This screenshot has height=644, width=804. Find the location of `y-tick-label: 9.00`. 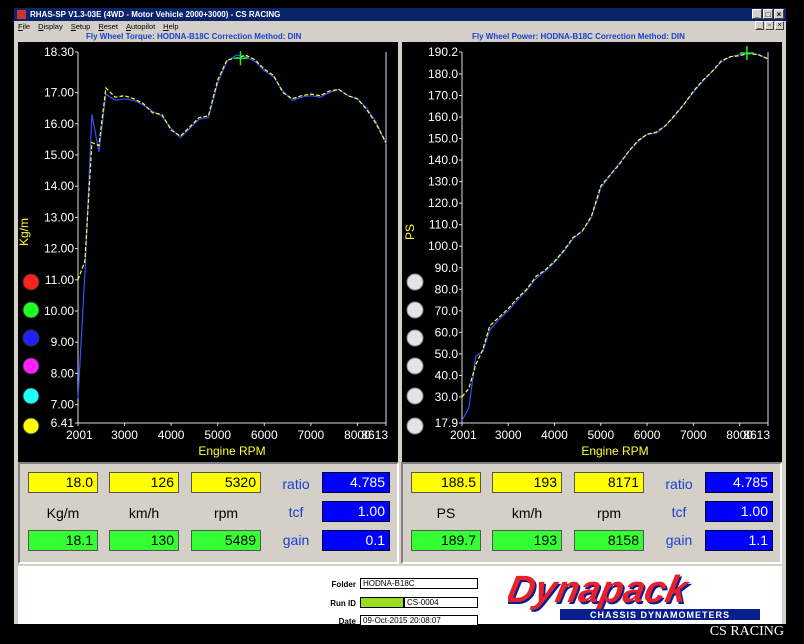

y-tick-label: 9.00 is located at coordinates (63, 342).